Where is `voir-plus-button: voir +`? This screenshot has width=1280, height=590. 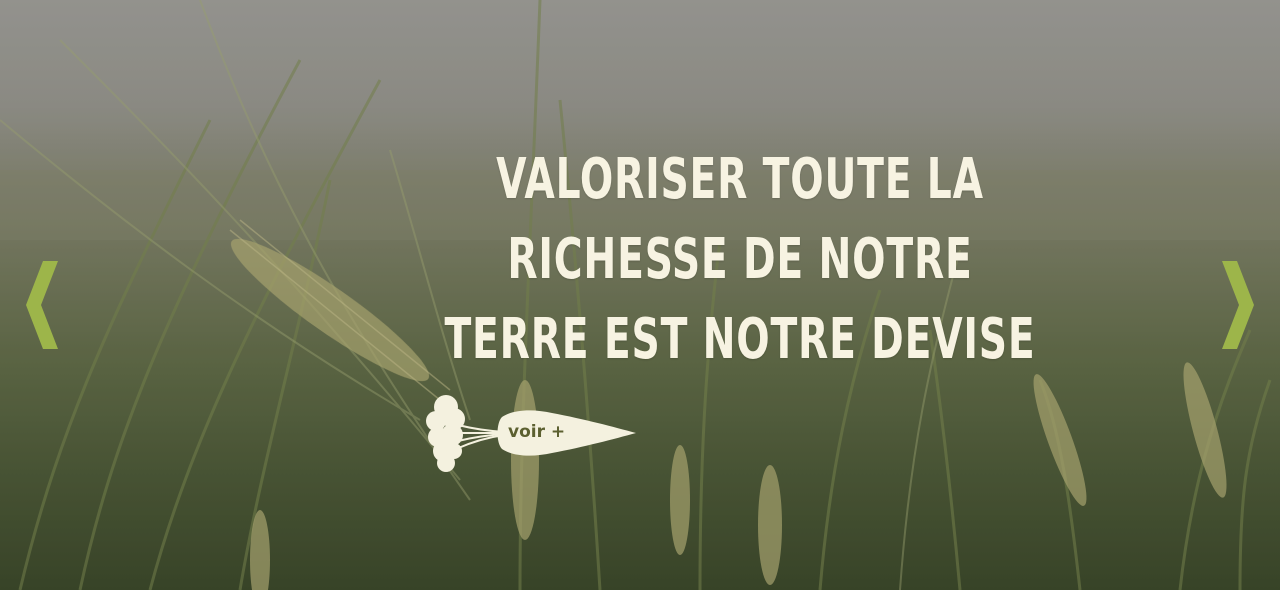 voir-plus-button: voir + is located at coordinates (532, 432).